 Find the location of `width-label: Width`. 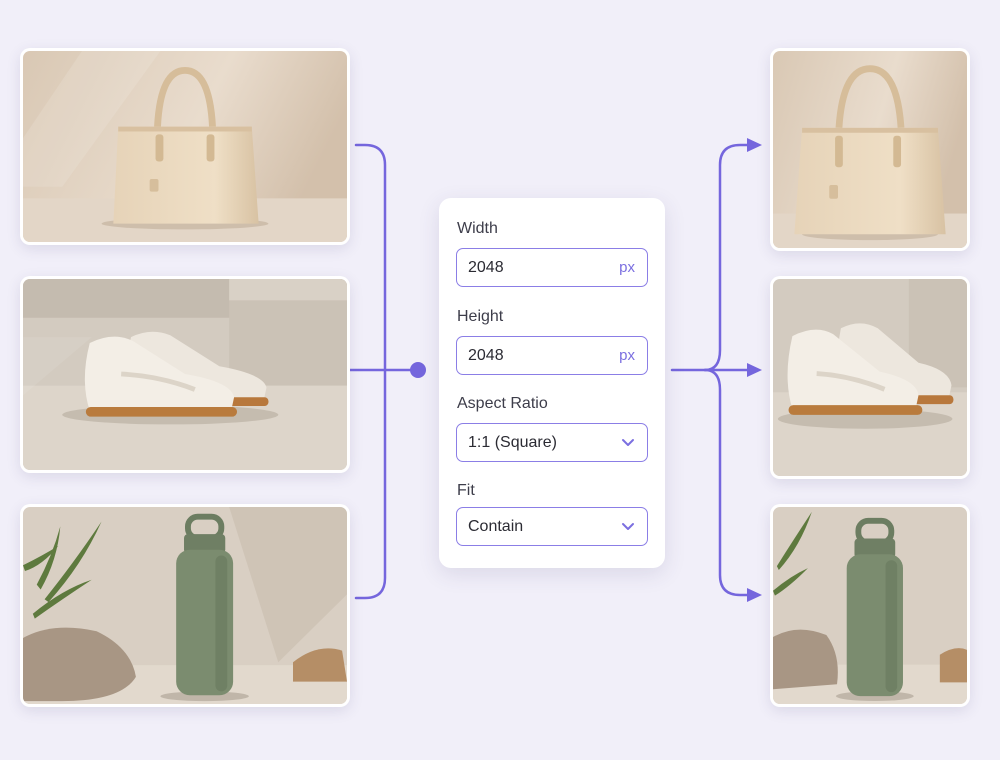

width-label: Width is located at coordinates (477, 228).